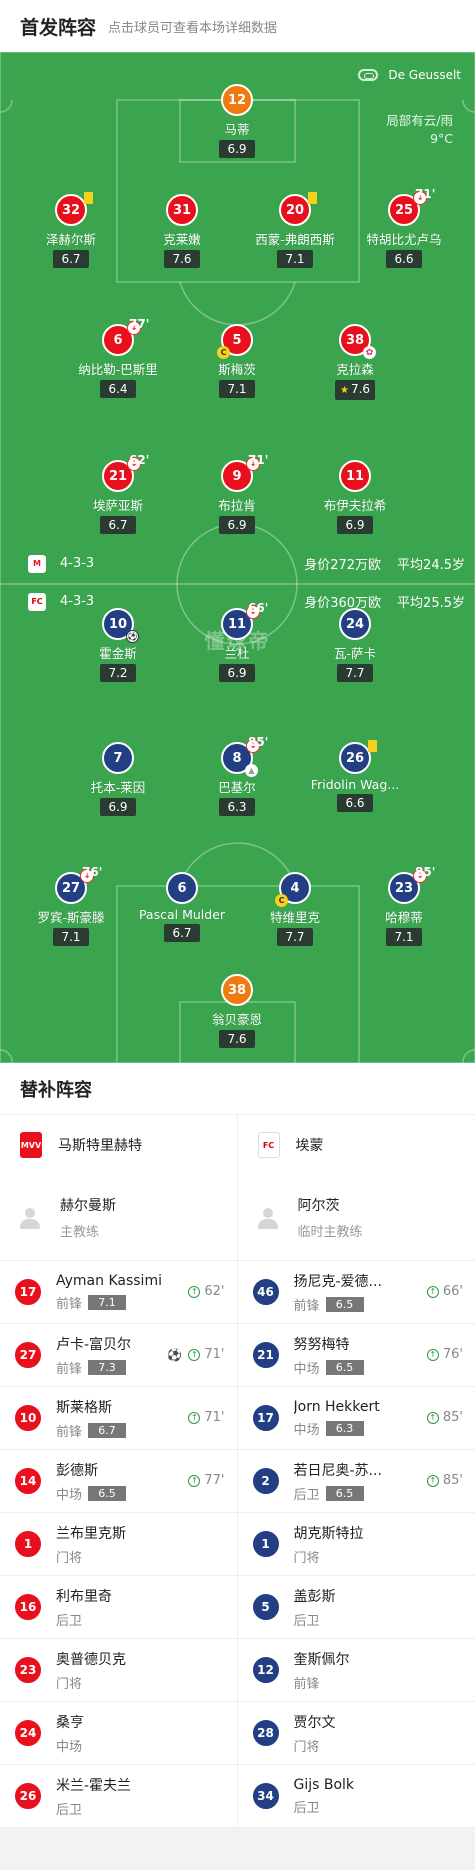  I want to click on away-player: 26Fridolin Wag...6.6, so click(355, 777).